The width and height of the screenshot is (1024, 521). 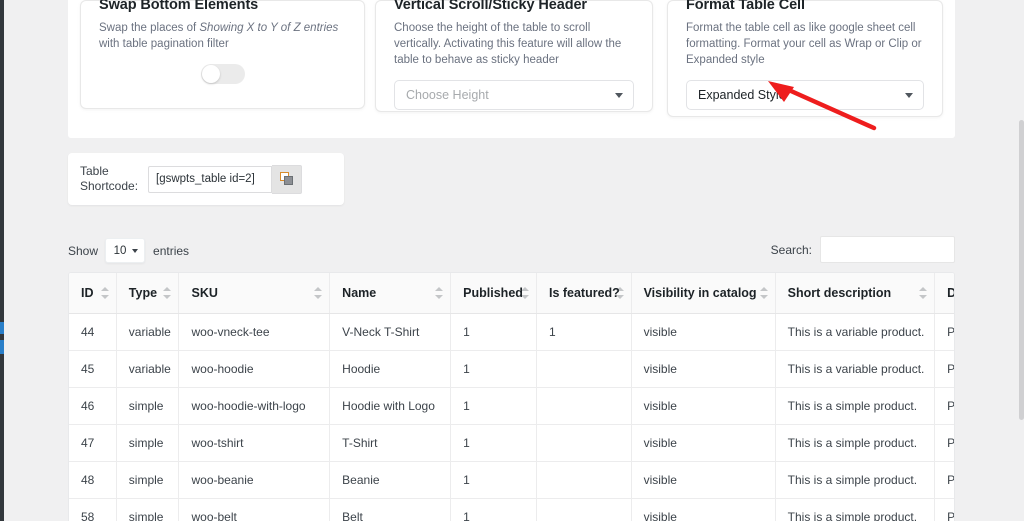 What do you see at coordinates (944, 293) in the screenshot?
I see `table-column-header: Description` at bounding box center [944, 293].